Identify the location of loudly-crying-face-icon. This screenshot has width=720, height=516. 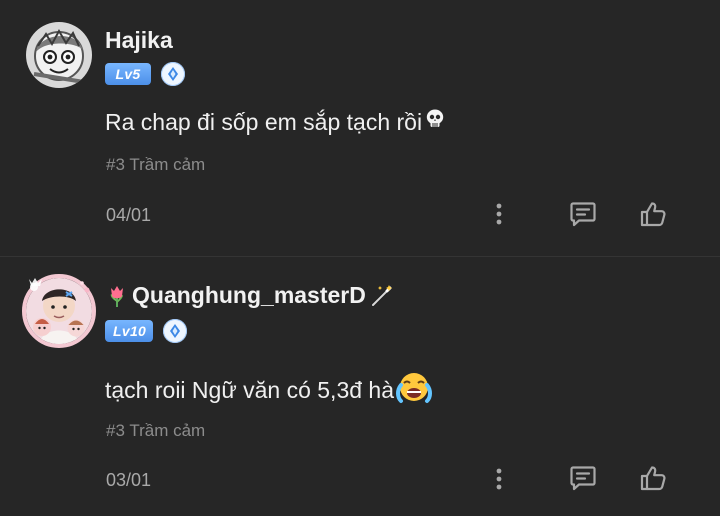
(414, 390).